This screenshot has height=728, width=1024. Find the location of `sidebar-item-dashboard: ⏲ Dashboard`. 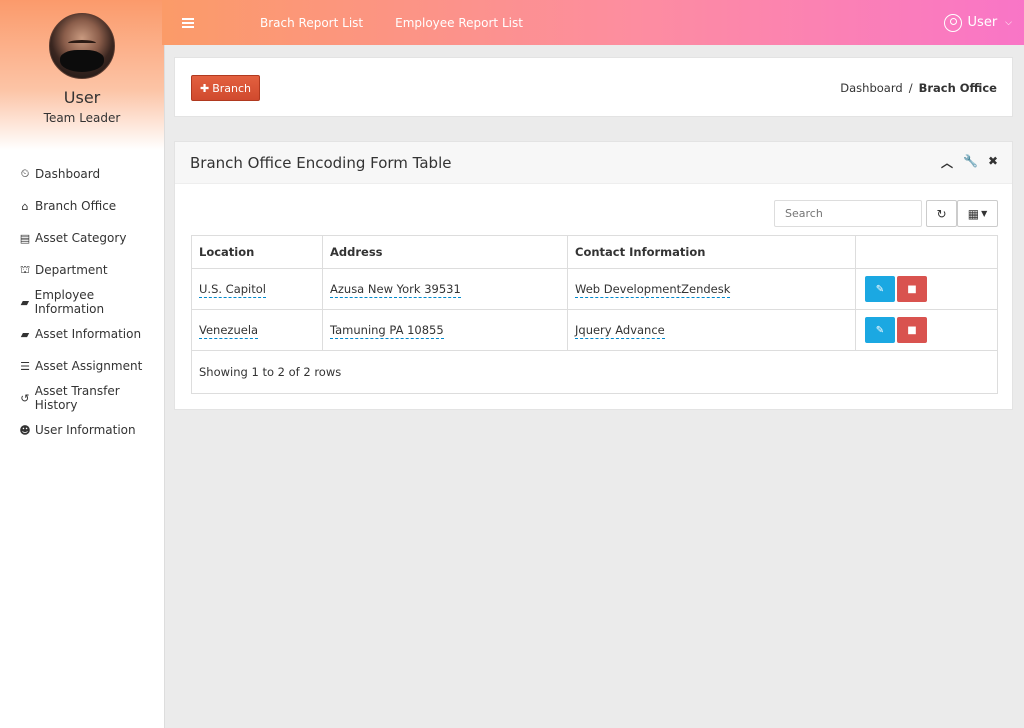

sidebar-item-dashboard: ⏲ Dashboard is located at coordinates (82, 174).